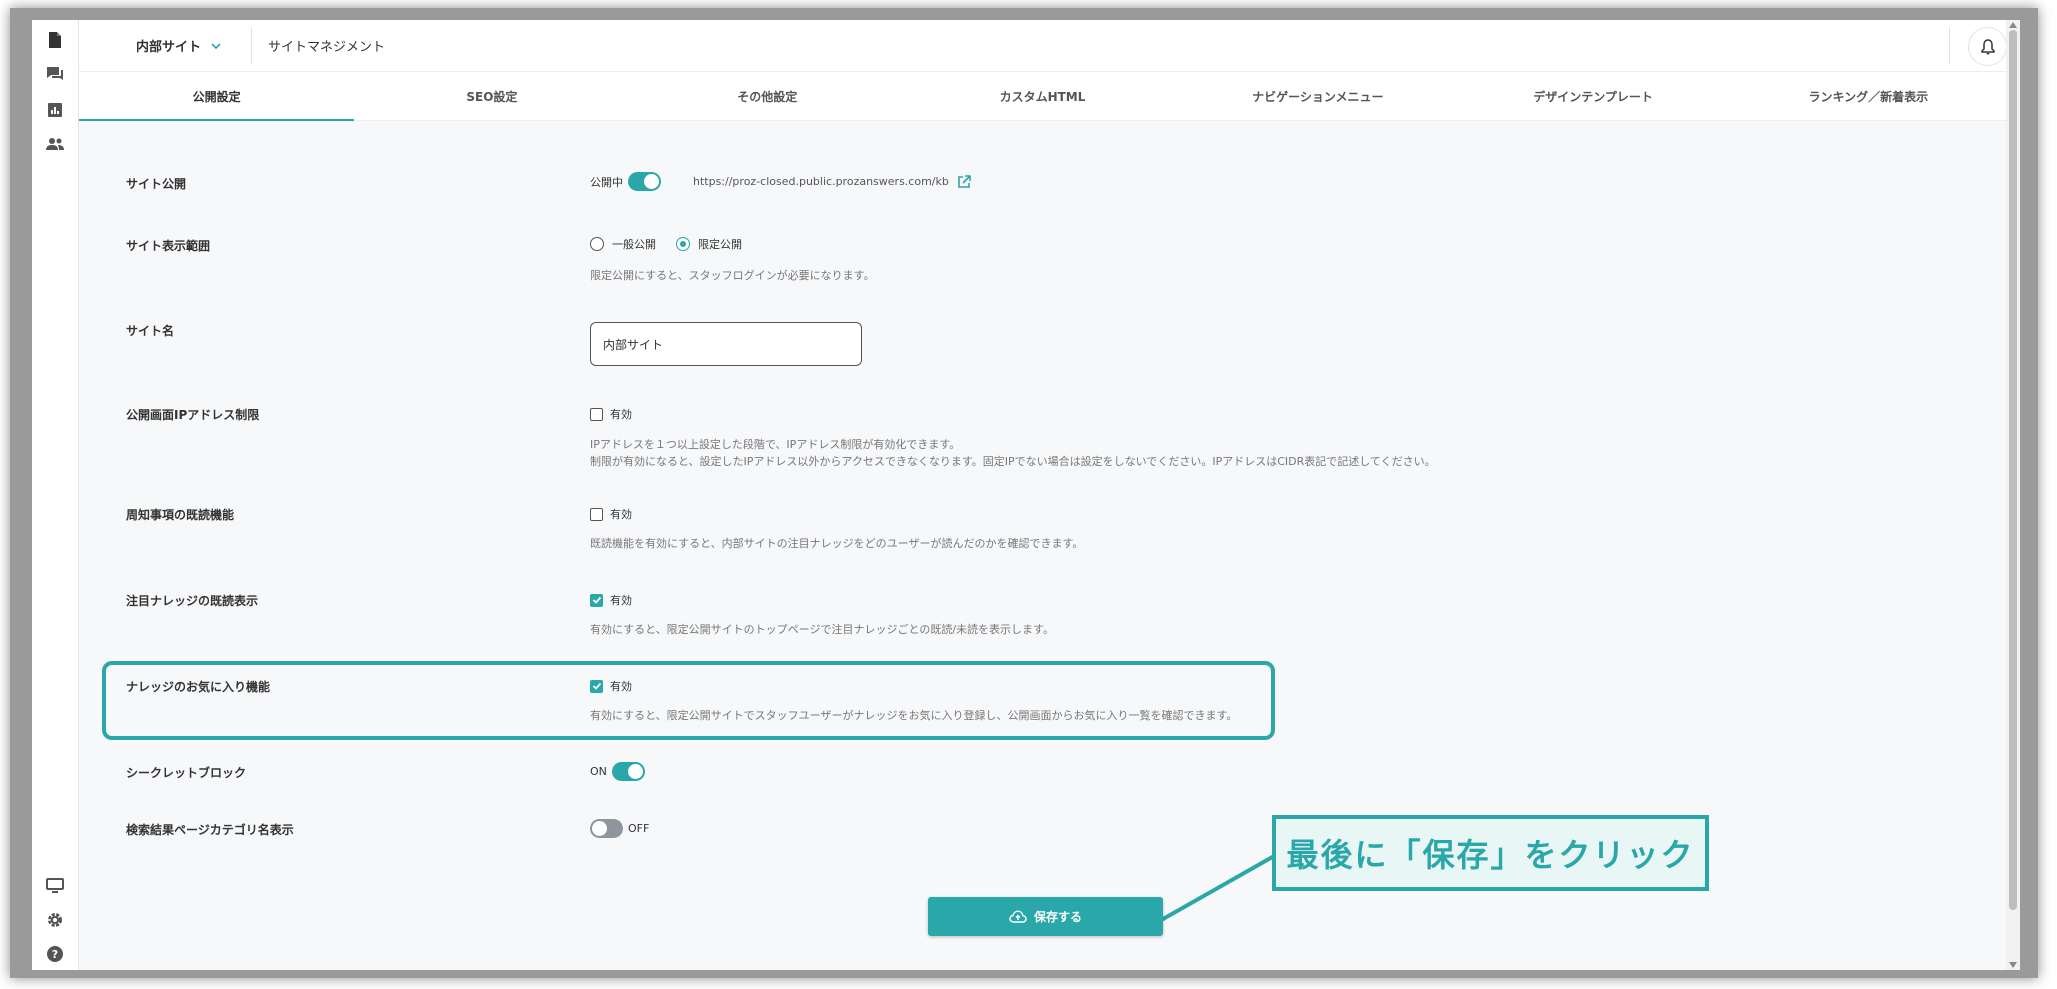 The width and height of the screenshot is (2057, 989). What do you see at coordinates (168, 246) in the screenshot?
I see `site-scope-label: サイト表示範囲` at bounding box center [168, 246].